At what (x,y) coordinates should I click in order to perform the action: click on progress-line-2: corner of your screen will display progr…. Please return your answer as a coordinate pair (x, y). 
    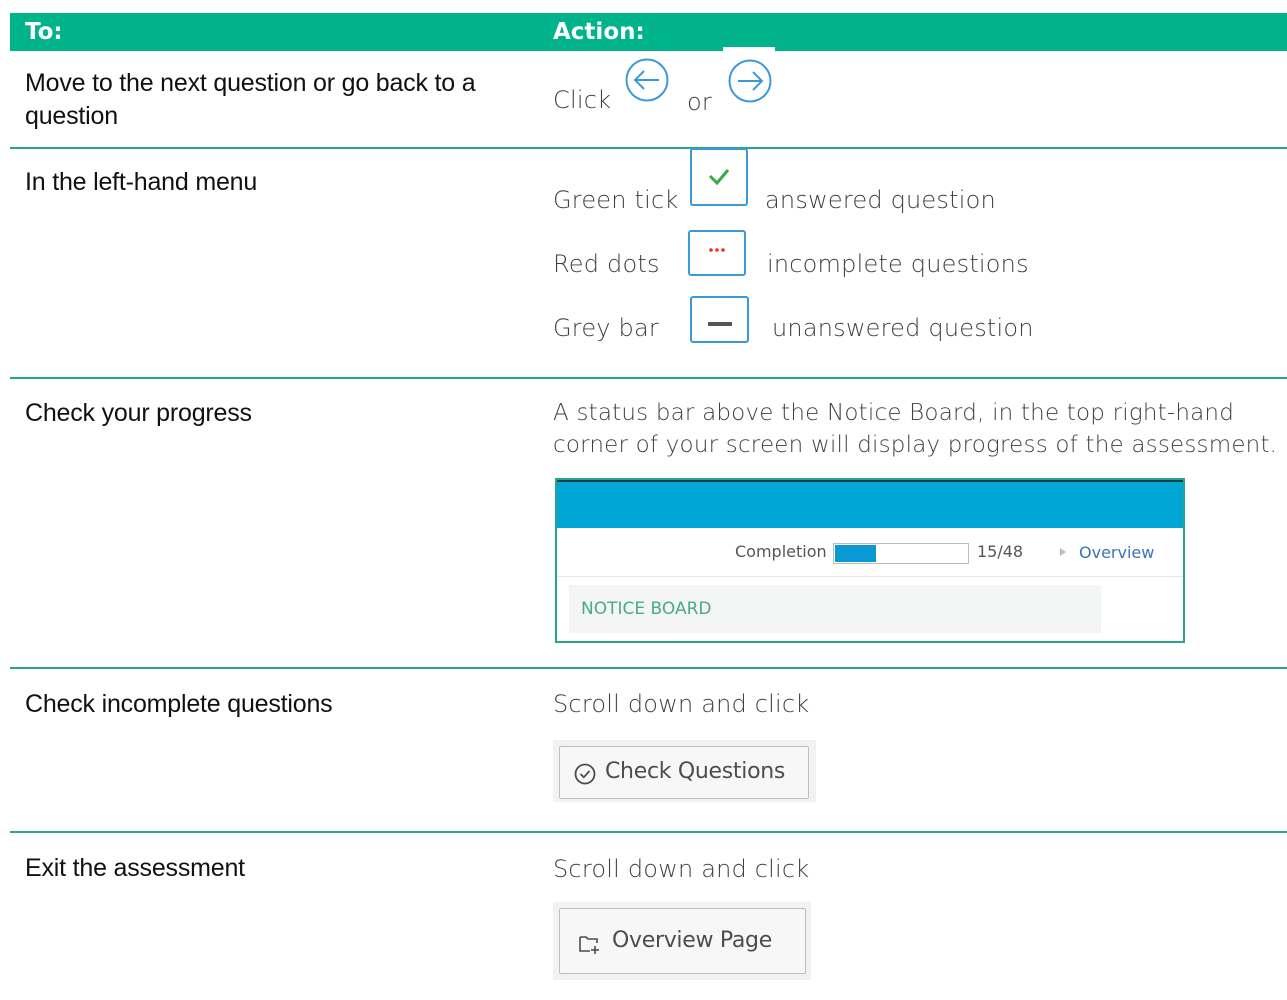
    Looking at the image, I should click on (915, 445).